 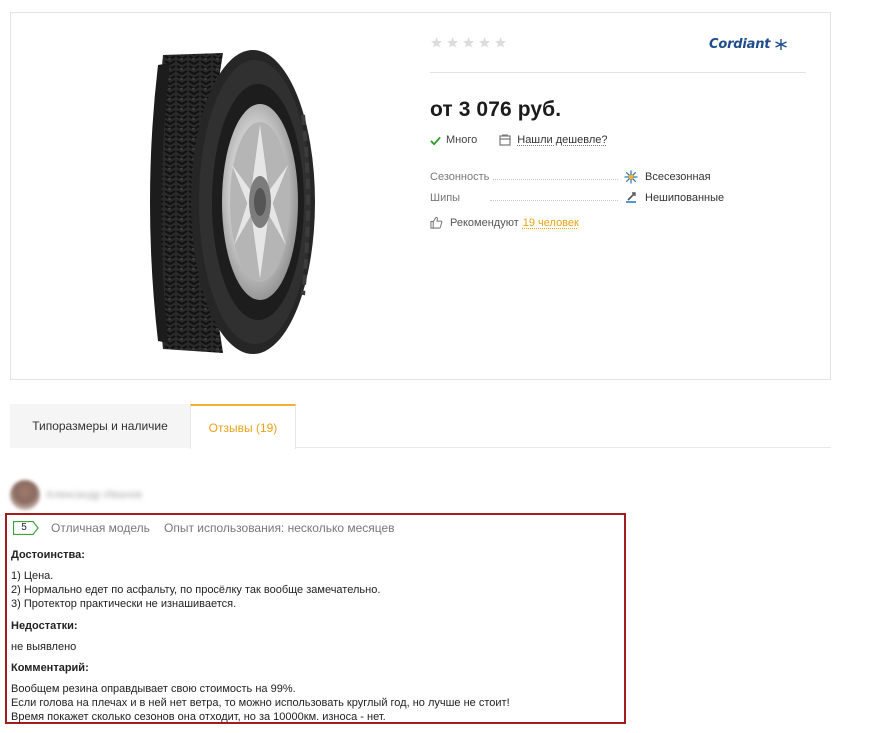 I want to click on recommend-count-link: 19 человек, so click(x=551, y=223).